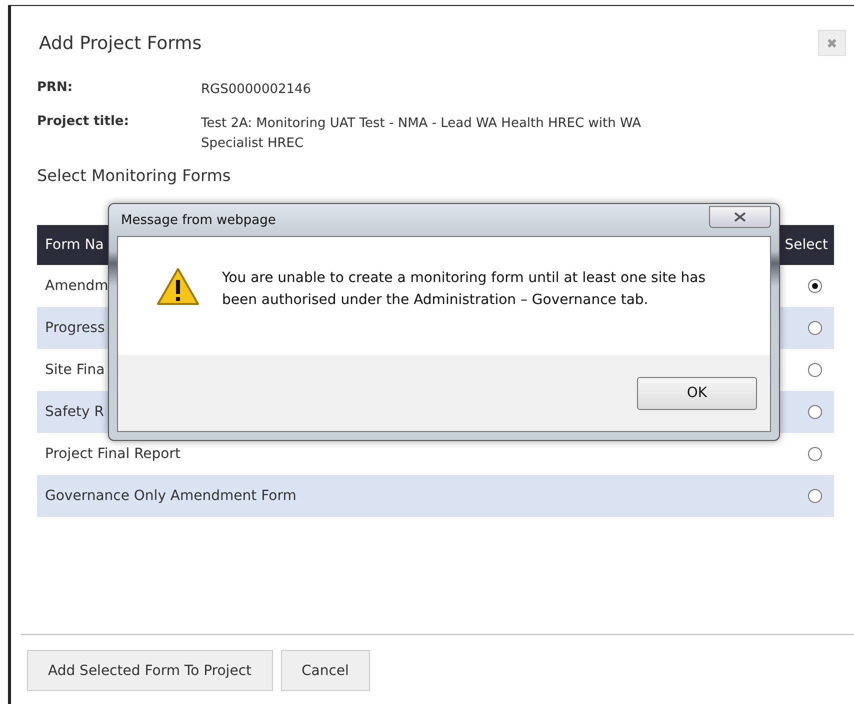  Describe the element at coordinates (421, 134) in the screenshot. I see `field-value: Test 2A: Monitoring UAT Test - NMA - Lead WA Health HREC with WA Specialist HREC` at that location.